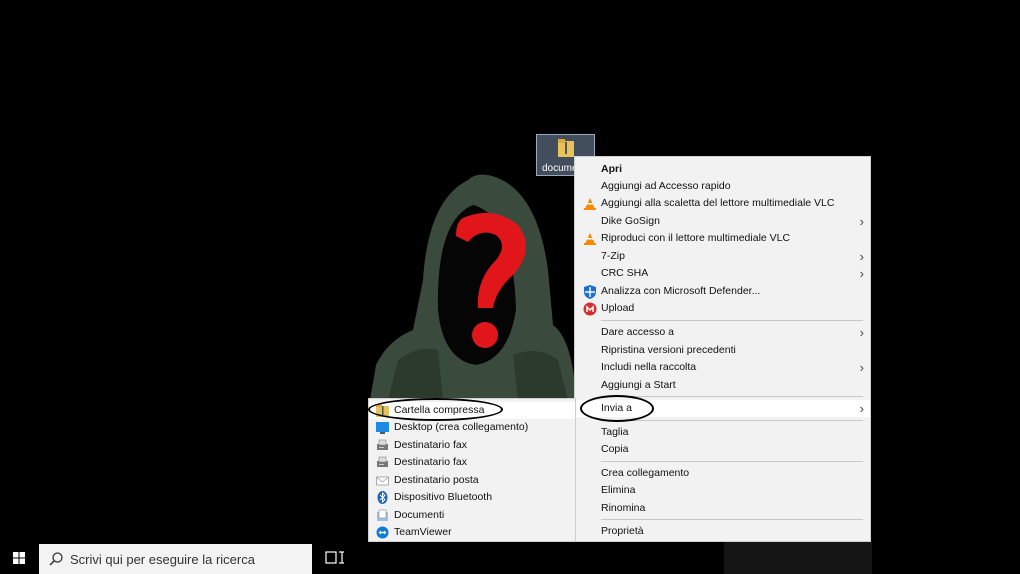 This screenshot has height=574, width=1020. Describe the element at coordinates (590, 292) in the screenshot. I see `defender-shield-icon` at that location.